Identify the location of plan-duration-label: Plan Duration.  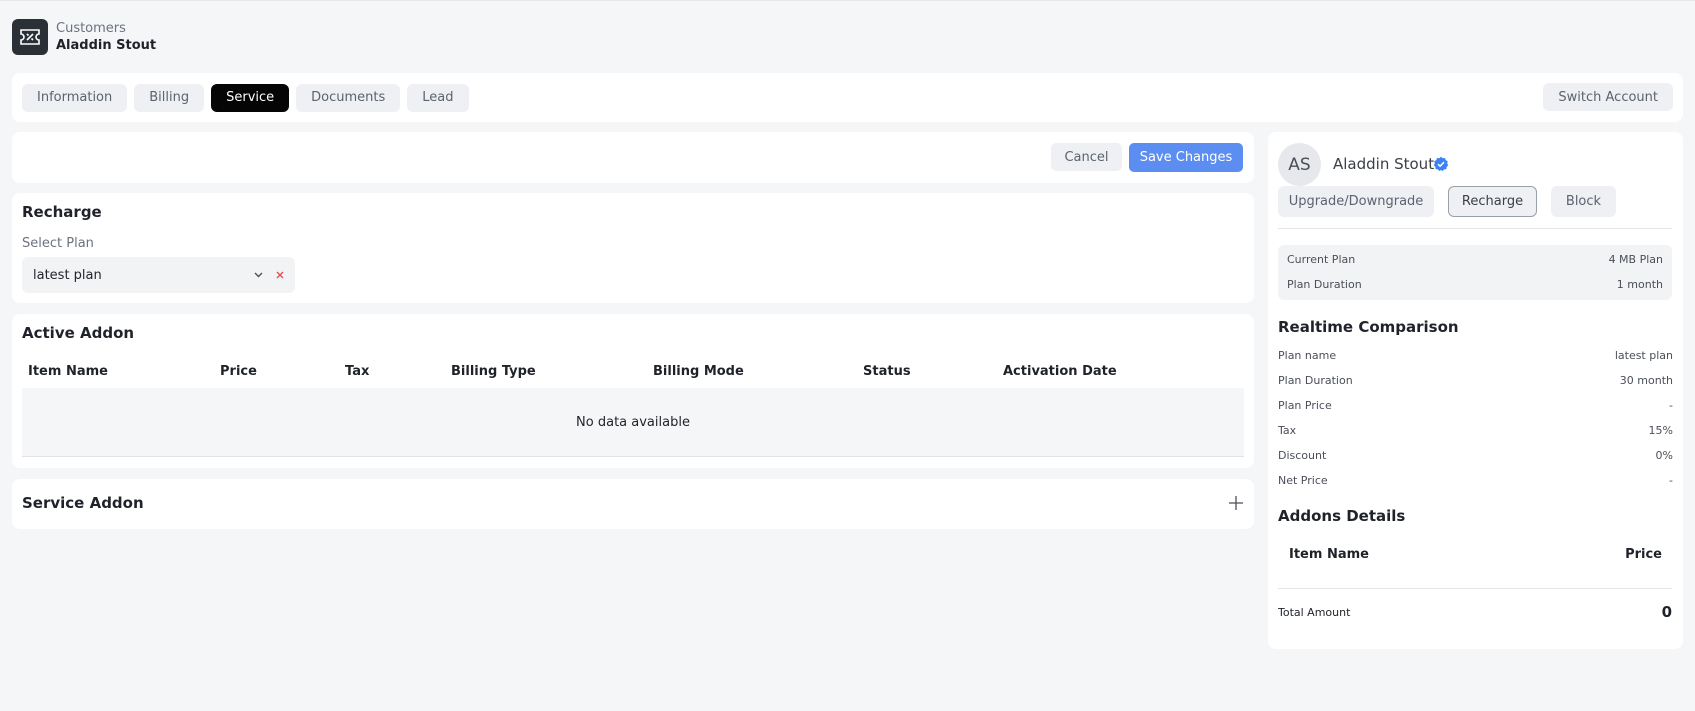
(1324, 284).